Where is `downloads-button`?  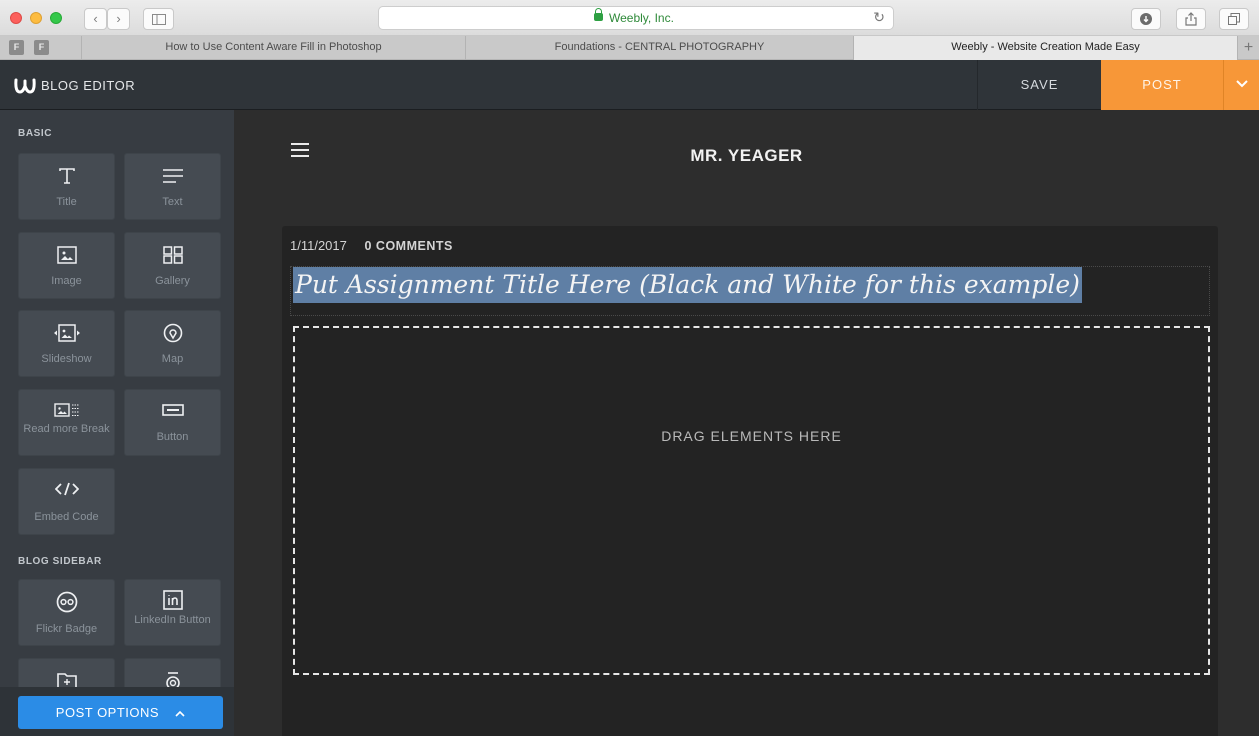
downloads-button is located at coordinates (1146, 19).